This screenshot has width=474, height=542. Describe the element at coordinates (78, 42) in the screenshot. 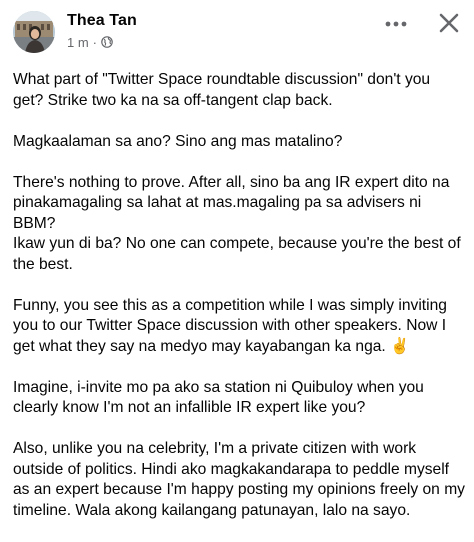

I see `post-time: 1 m` at that location.